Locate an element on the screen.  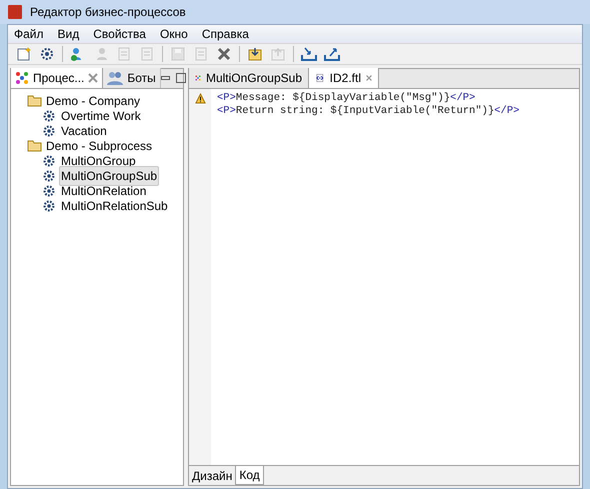
menu-item: Свойства is located at coordinates (119, 34).